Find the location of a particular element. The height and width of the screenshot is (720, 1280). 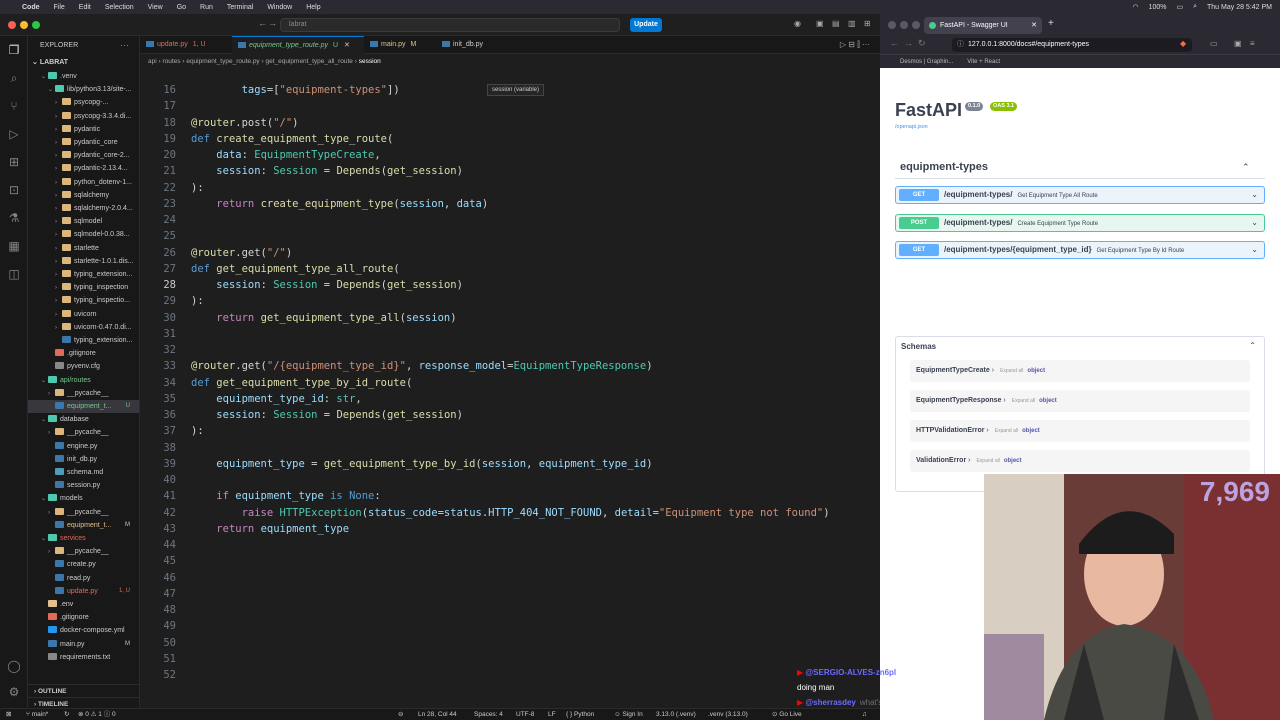

breadcrumb-item: api is located at coordinates (152, 61).